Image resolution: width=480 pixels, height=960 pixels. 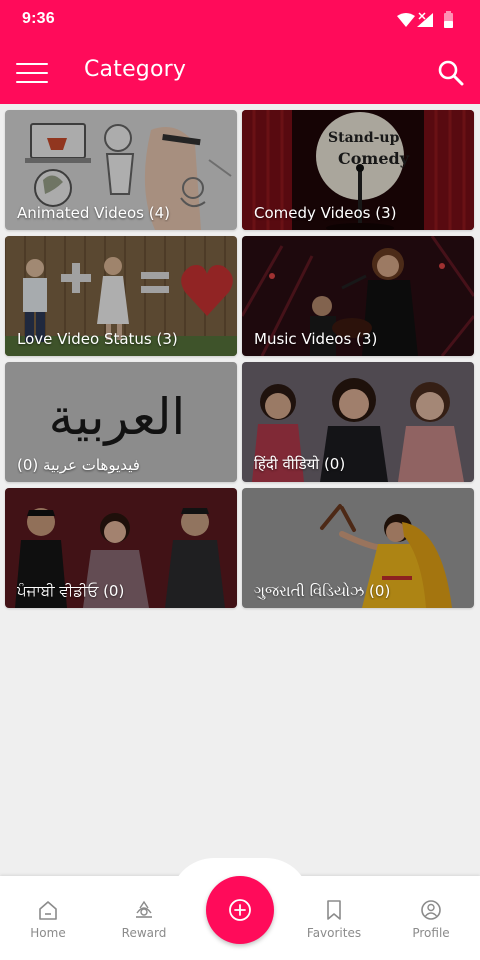 What do you see at coordinates (422, 16) in the screenshot?
I see `signal-no-data-mark` at bounding box center [422, 16].